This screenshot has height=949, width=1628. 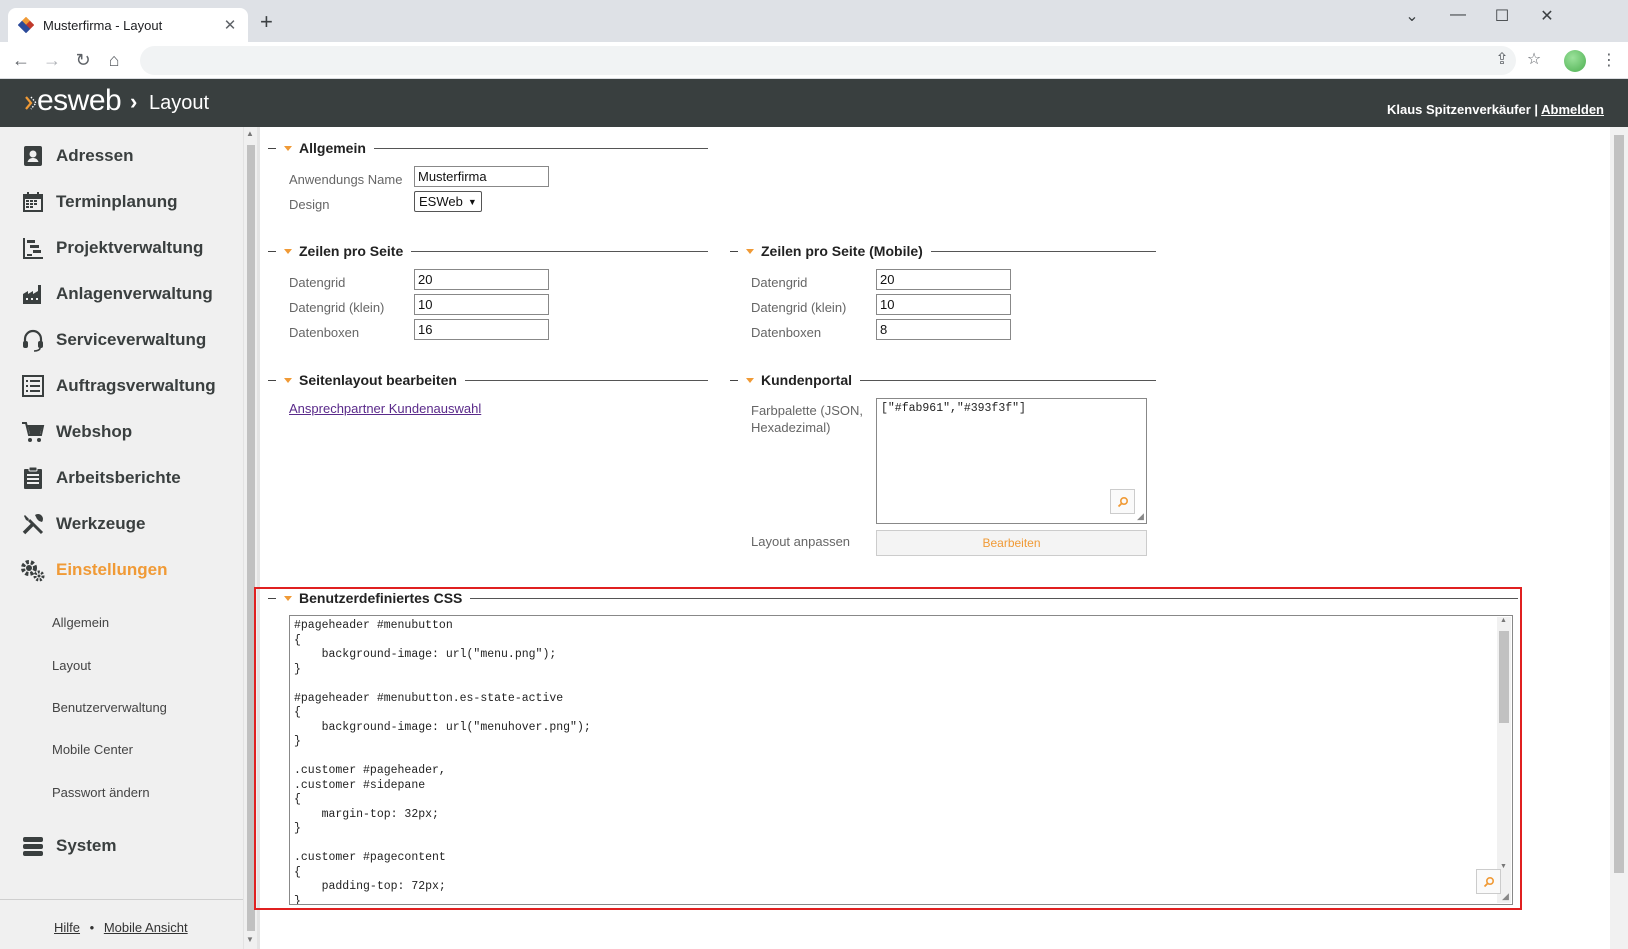 What do you see at coordinates (83, 60) in the screenshot?
I see `reload-button: ↻` at bounding box center [83, 60].